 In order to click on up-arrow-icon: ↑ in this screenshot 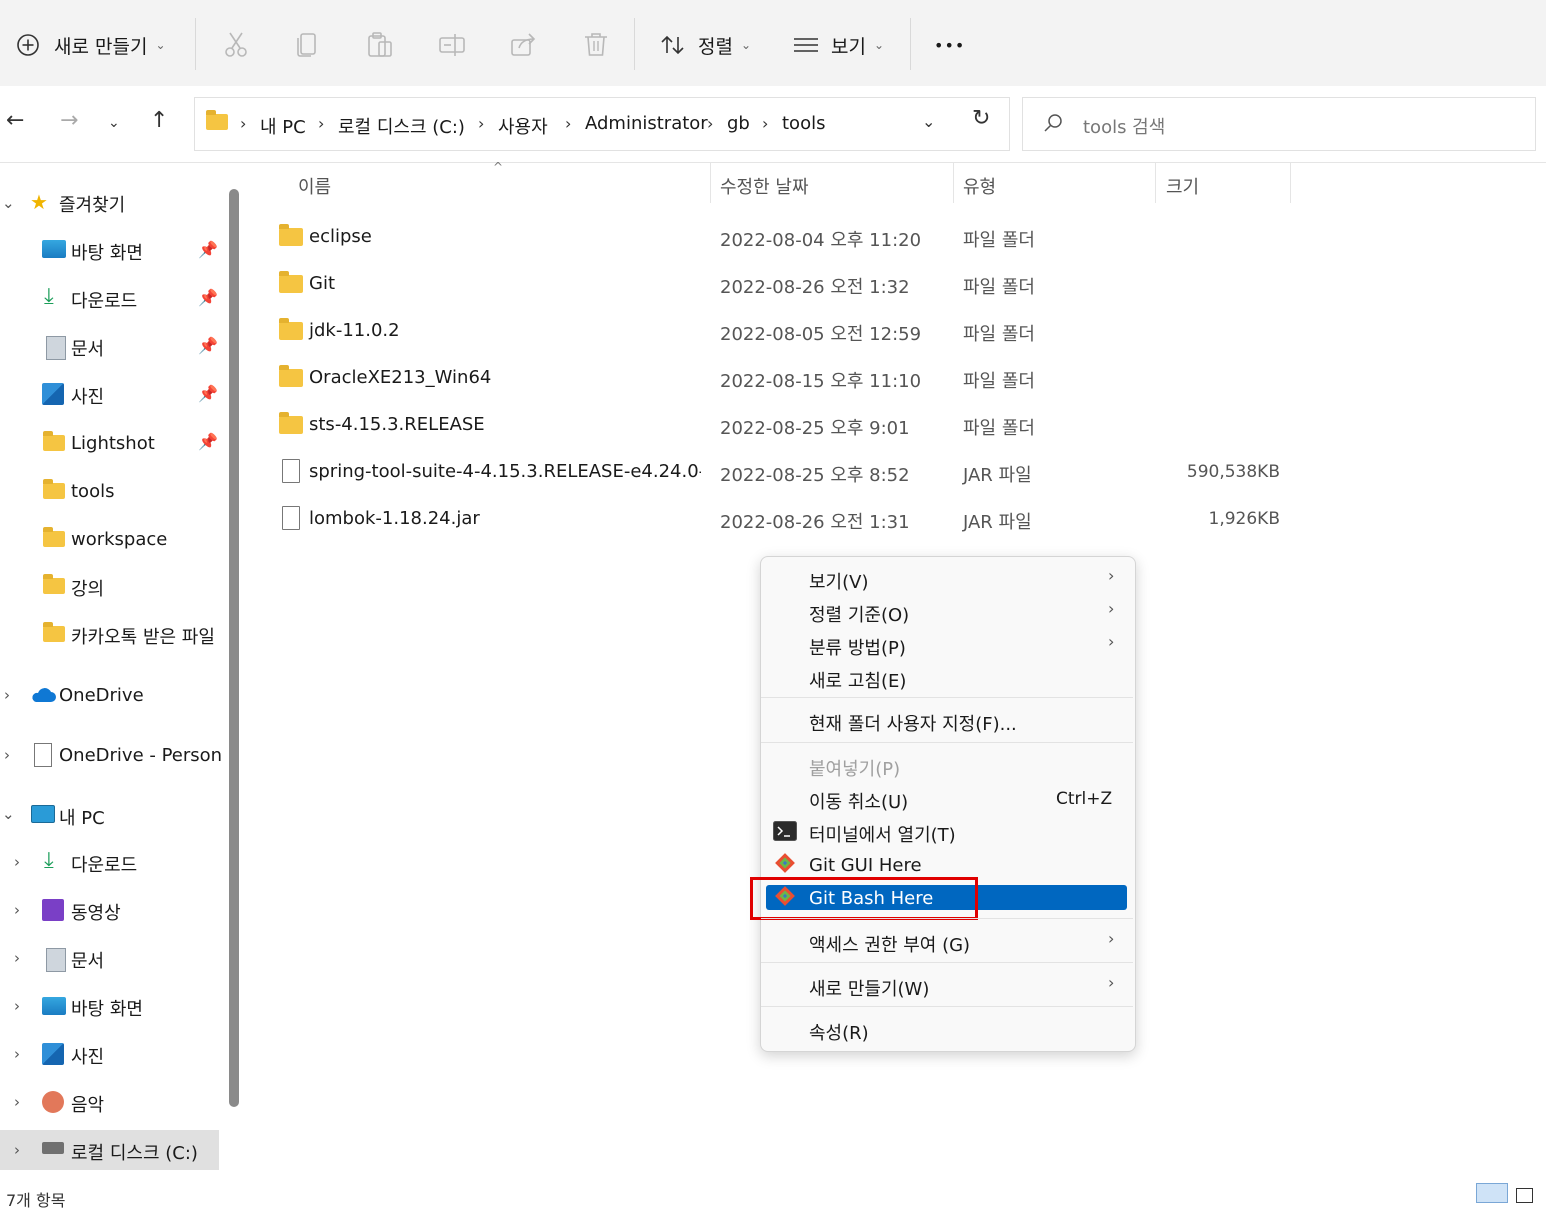, I will do `click(159, 120)`.